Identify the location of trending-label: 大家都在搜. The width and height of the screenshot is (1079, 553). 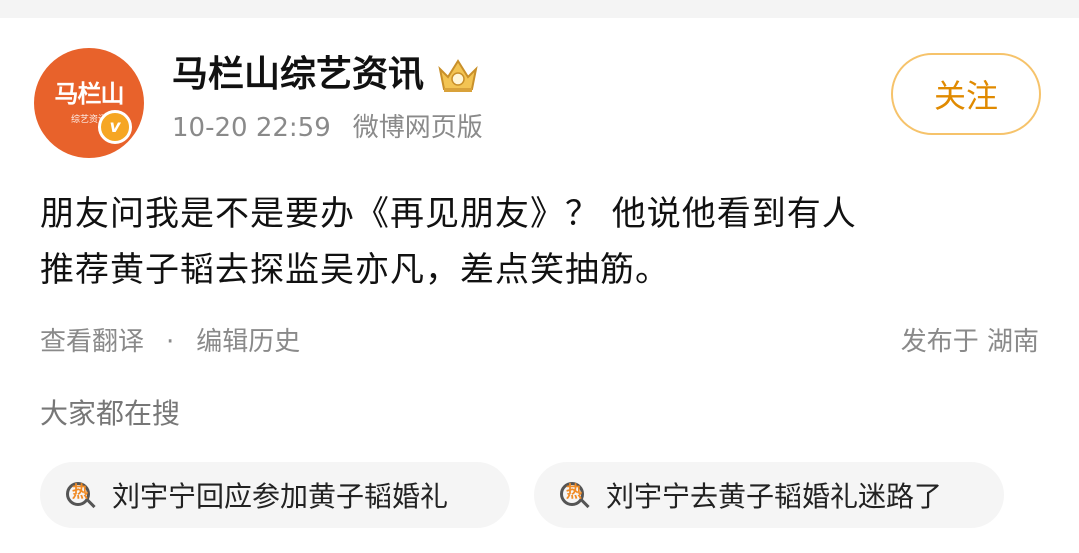
(110, 413).